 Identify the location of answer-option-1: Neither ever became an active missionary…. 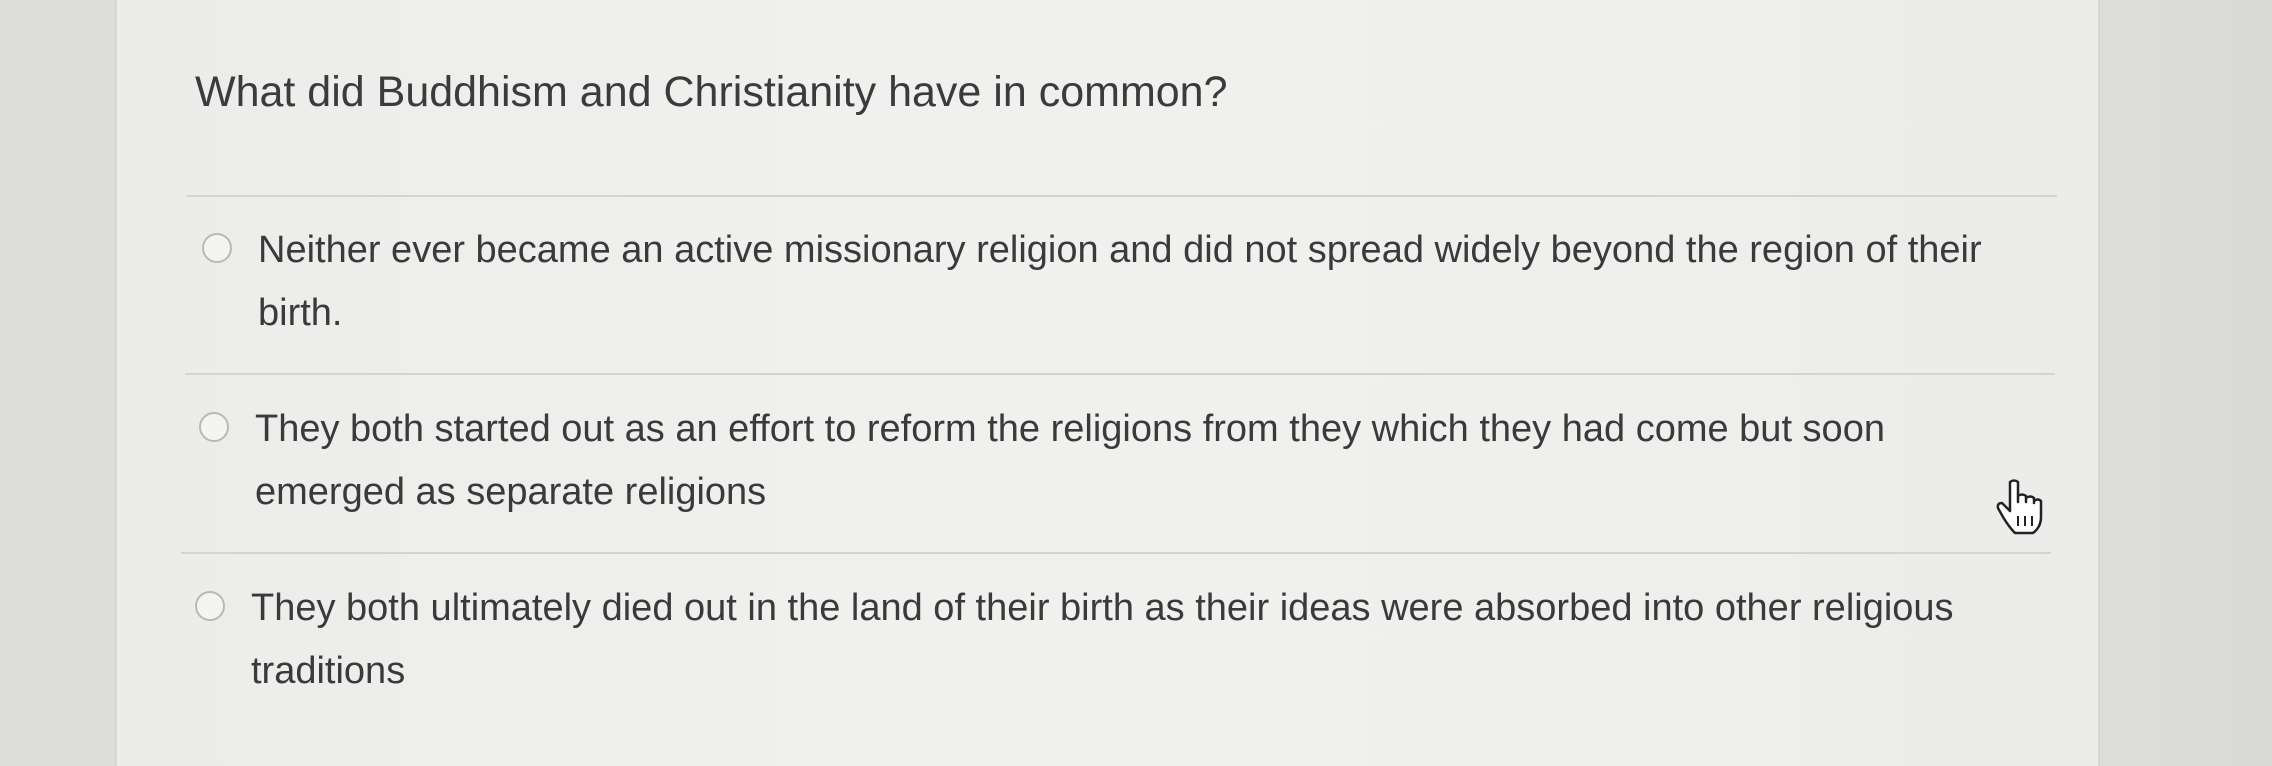
(1100, 282).